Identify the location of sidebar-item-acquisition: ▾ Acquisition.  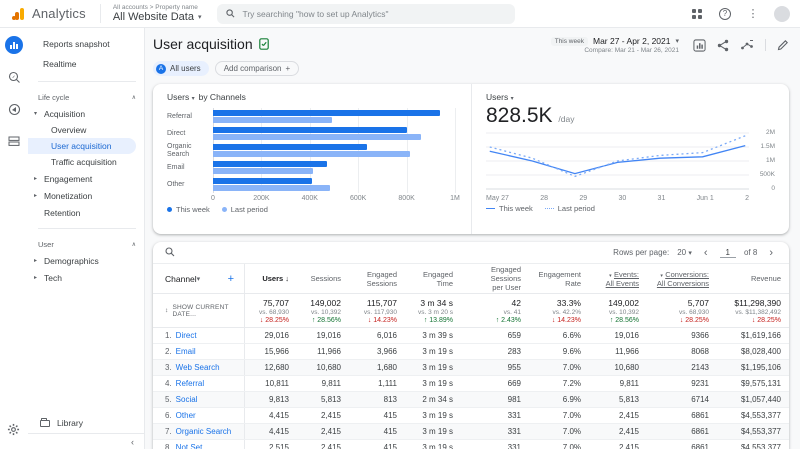
(86, 113).